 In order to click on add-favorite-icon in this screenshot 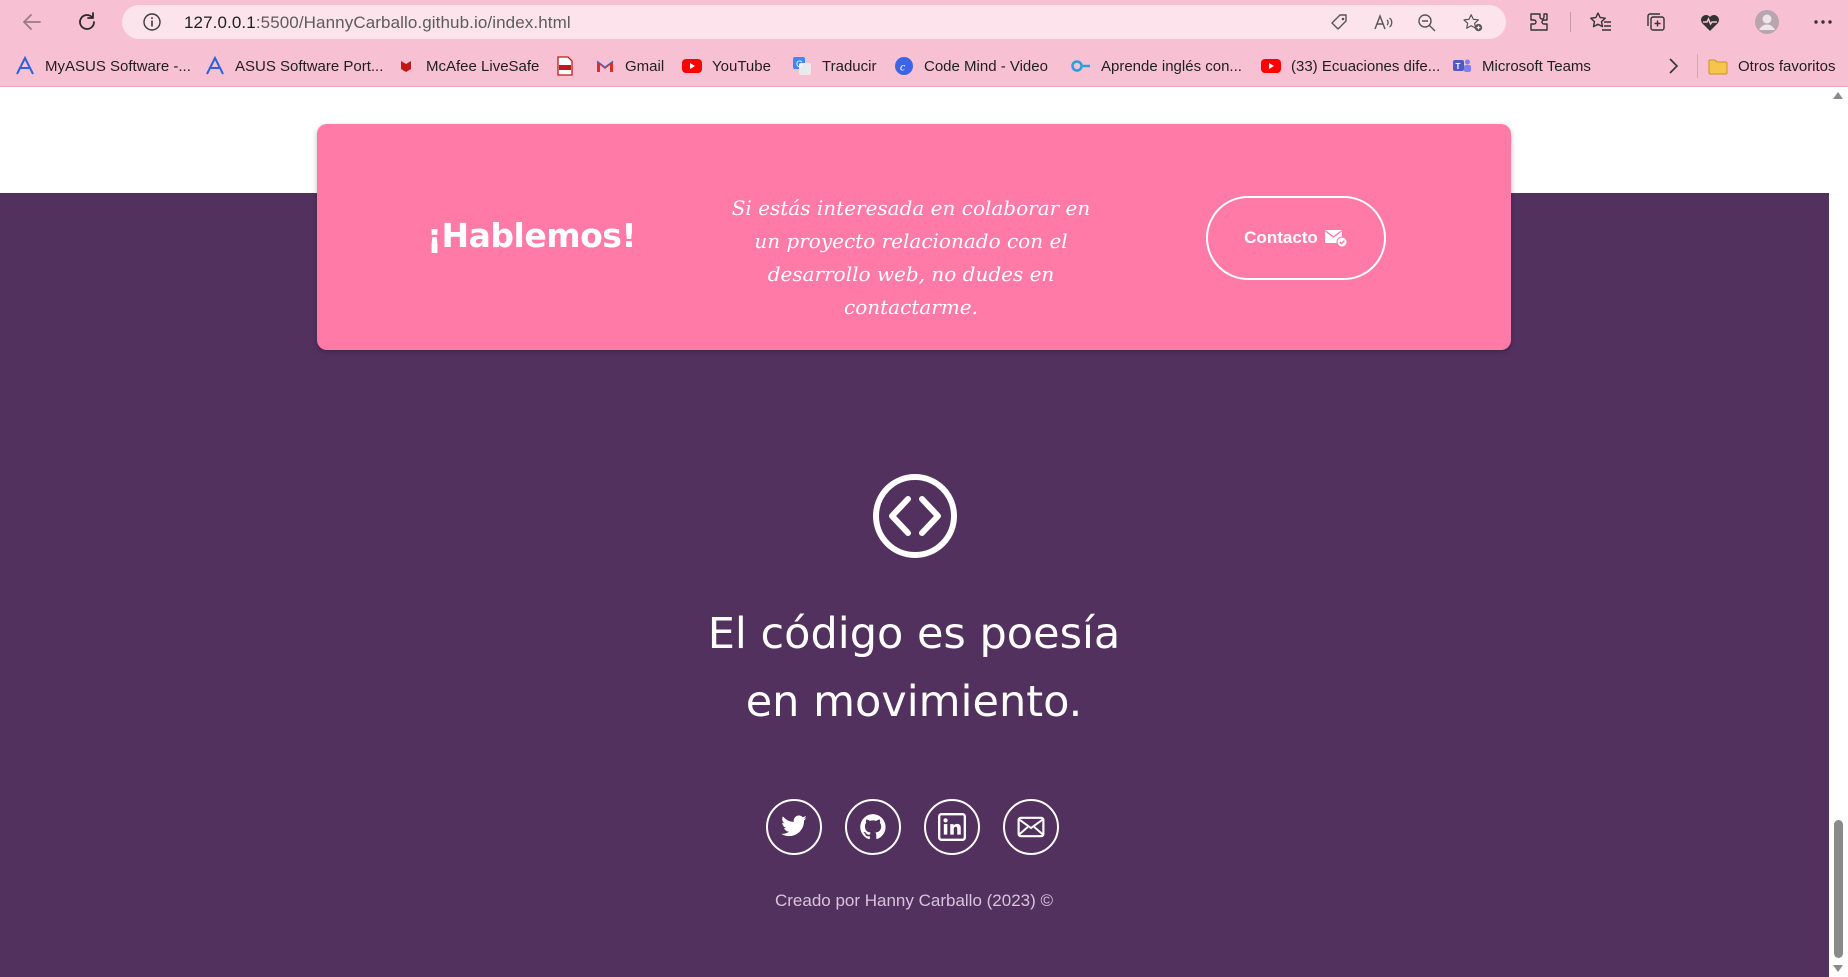, I will do `click(1473, 23)`.